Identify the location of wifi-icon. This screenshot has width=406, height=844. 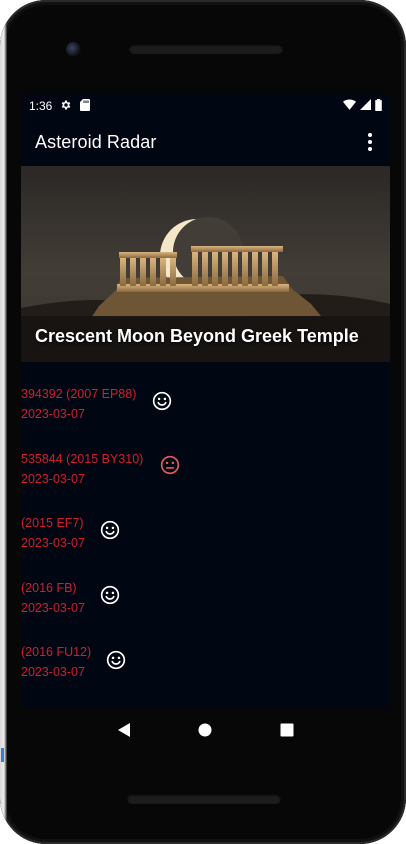
(349, 106).